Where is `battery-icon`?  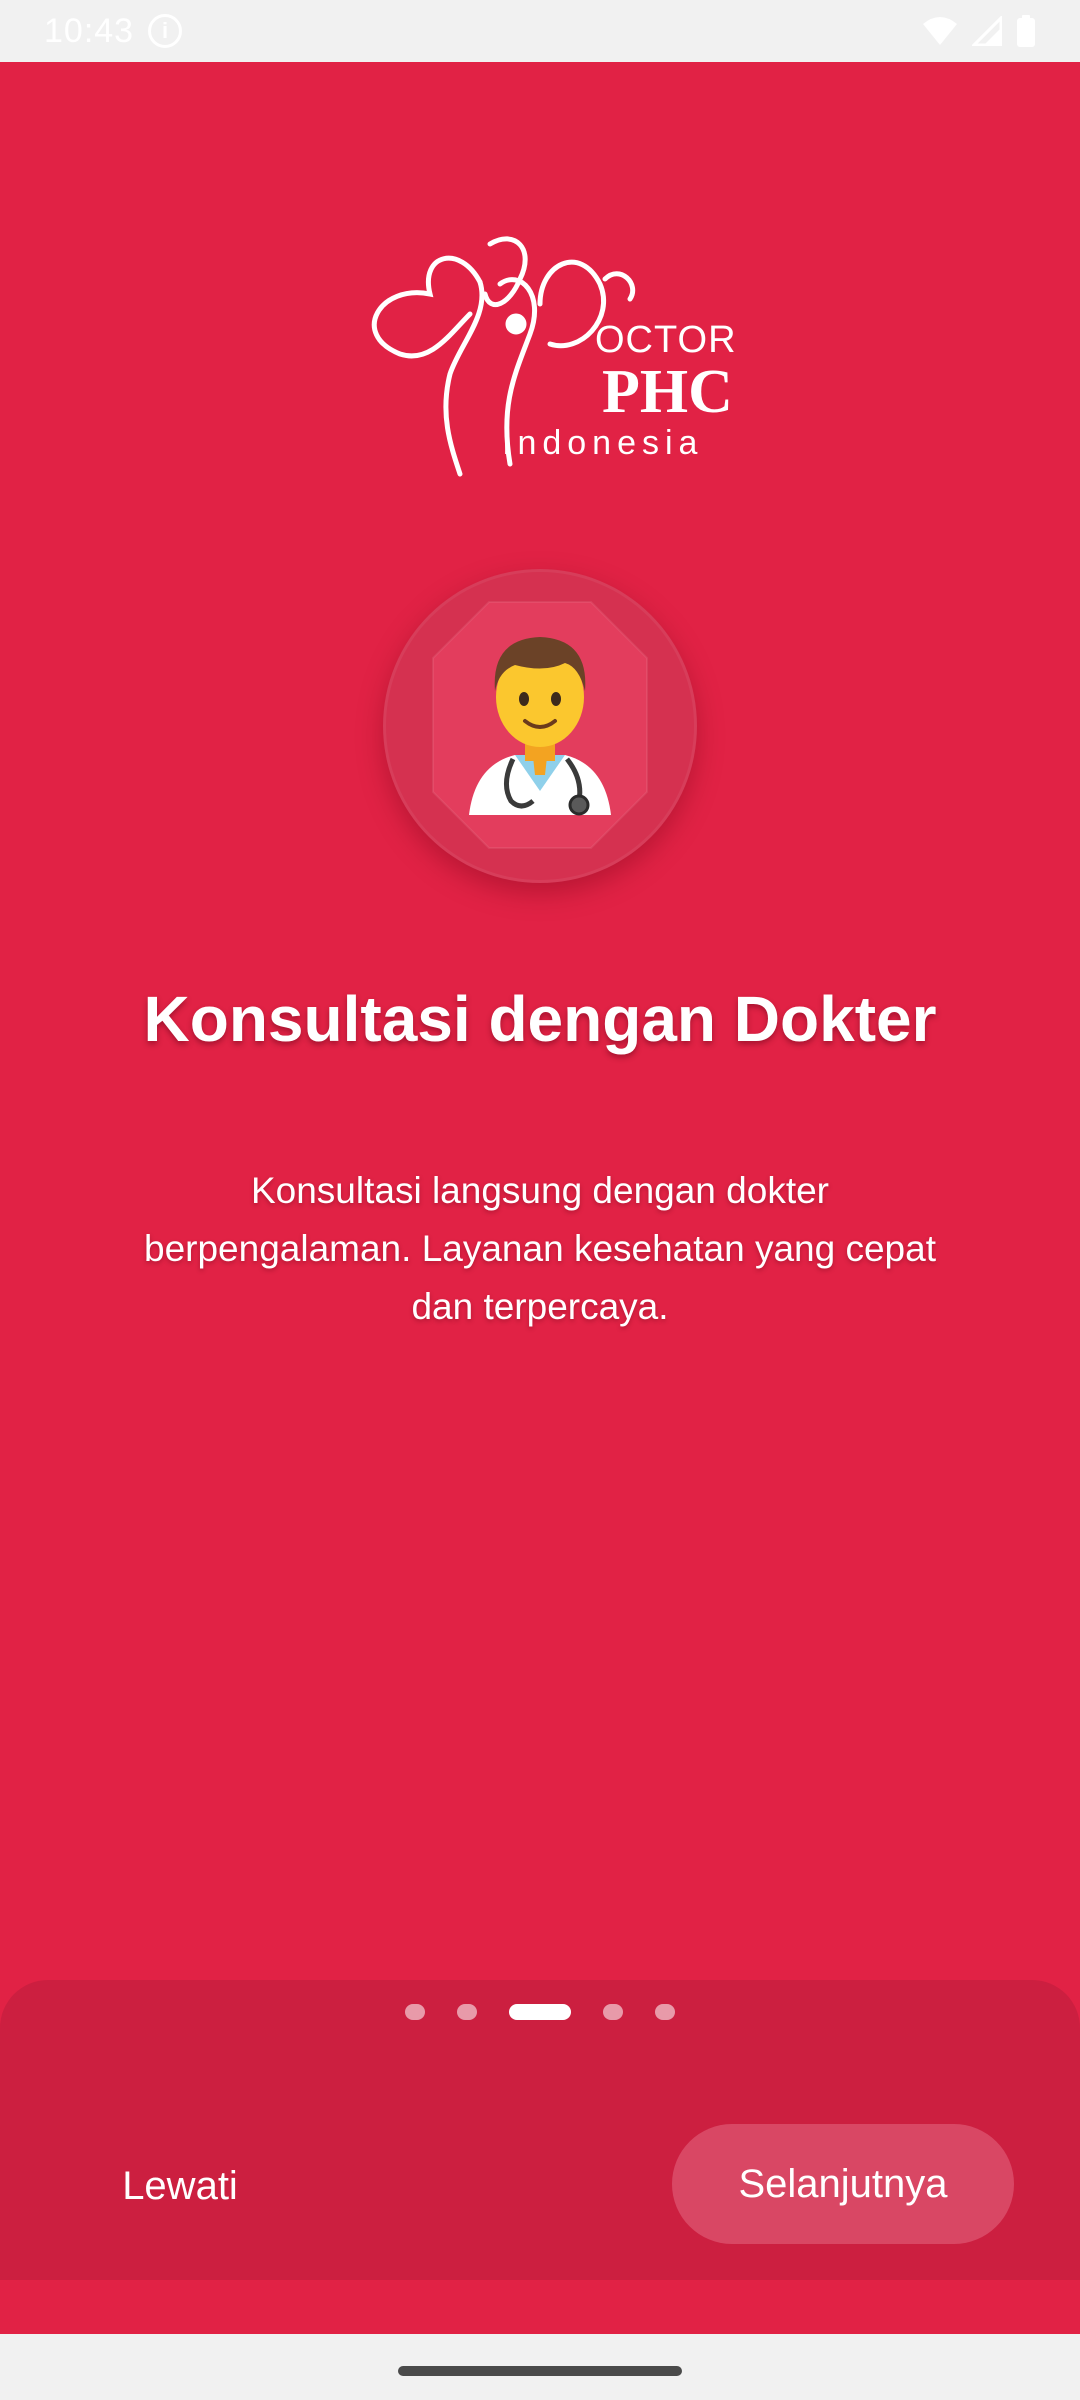
battery-icon is located at coordinates (1026, 31).